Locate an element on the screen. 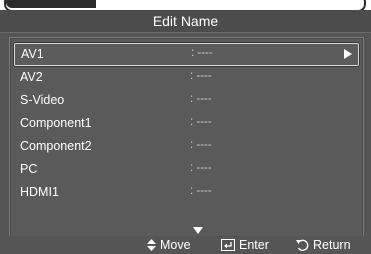 The width and height of the screenshot is (371, 254). down-triangle-icon is located at coordinates (198, 230).